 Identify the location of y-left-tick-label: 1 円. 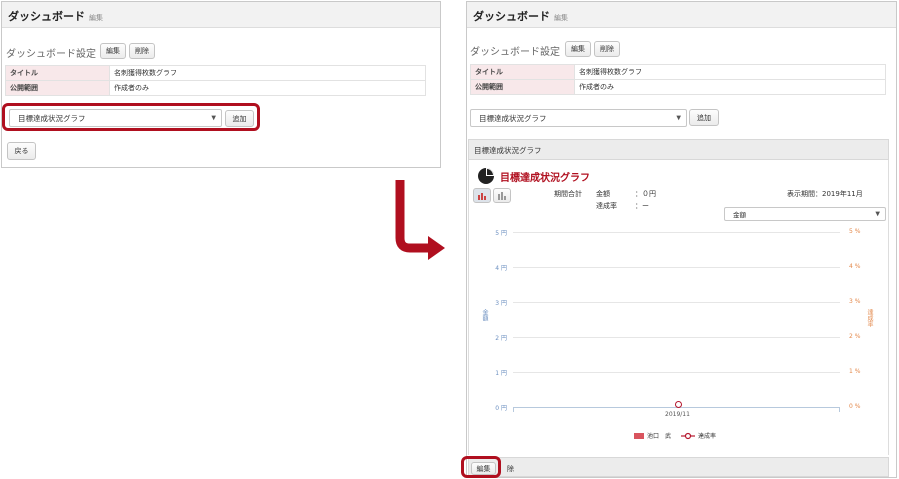
(501, 373).